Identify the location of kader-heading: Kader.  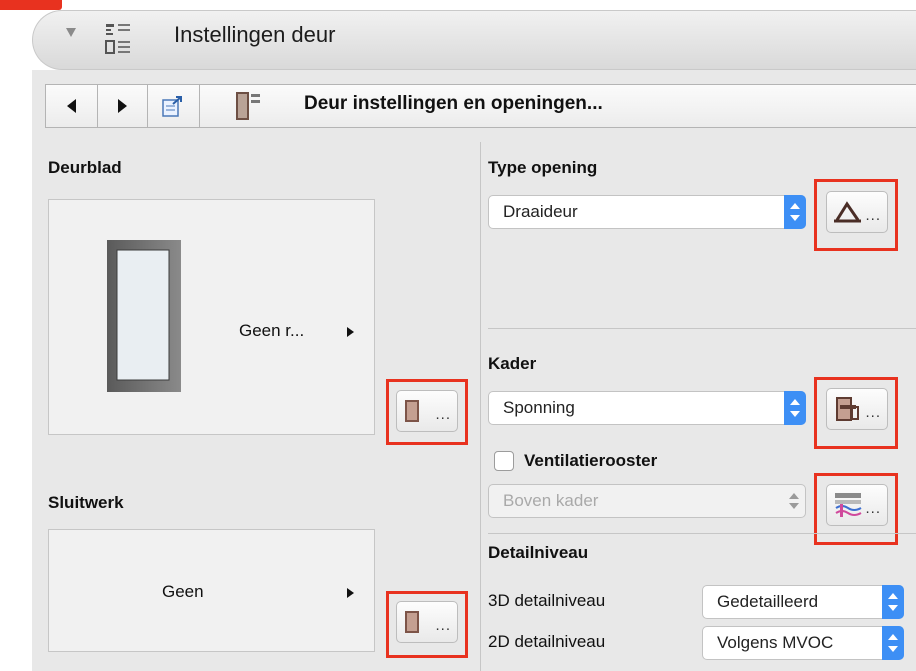
(512, 363).